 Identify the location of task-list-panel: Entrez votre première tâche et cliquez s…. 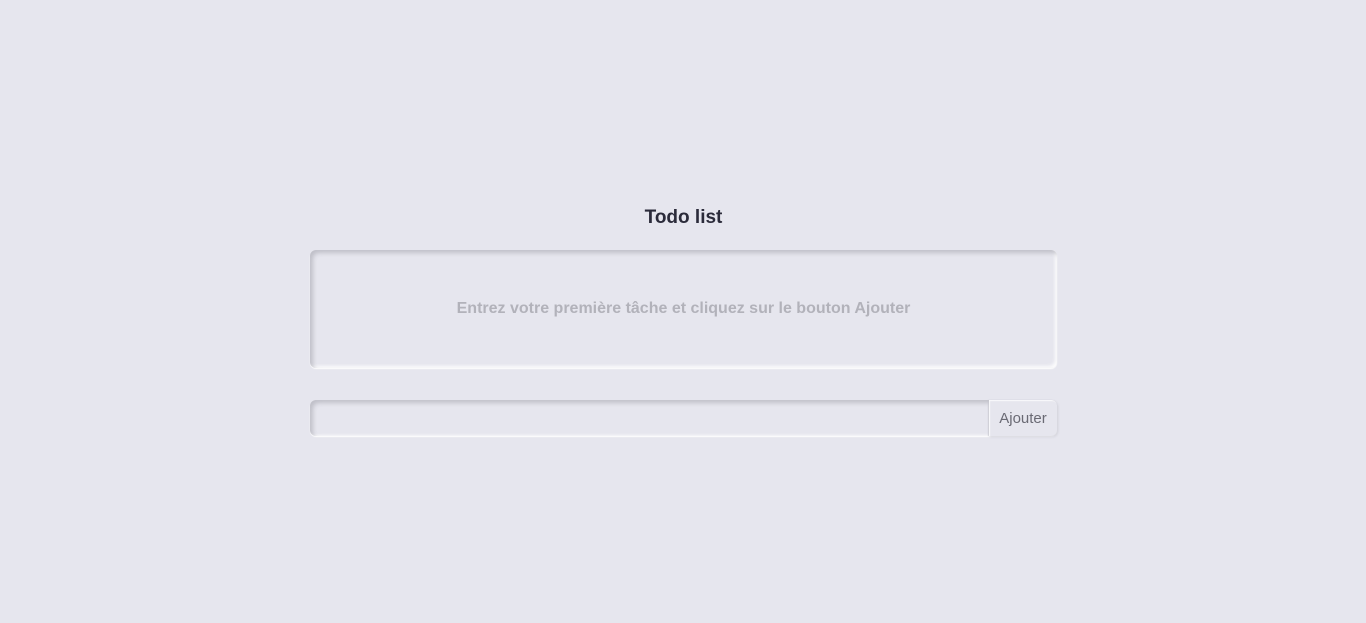
(683, 309).